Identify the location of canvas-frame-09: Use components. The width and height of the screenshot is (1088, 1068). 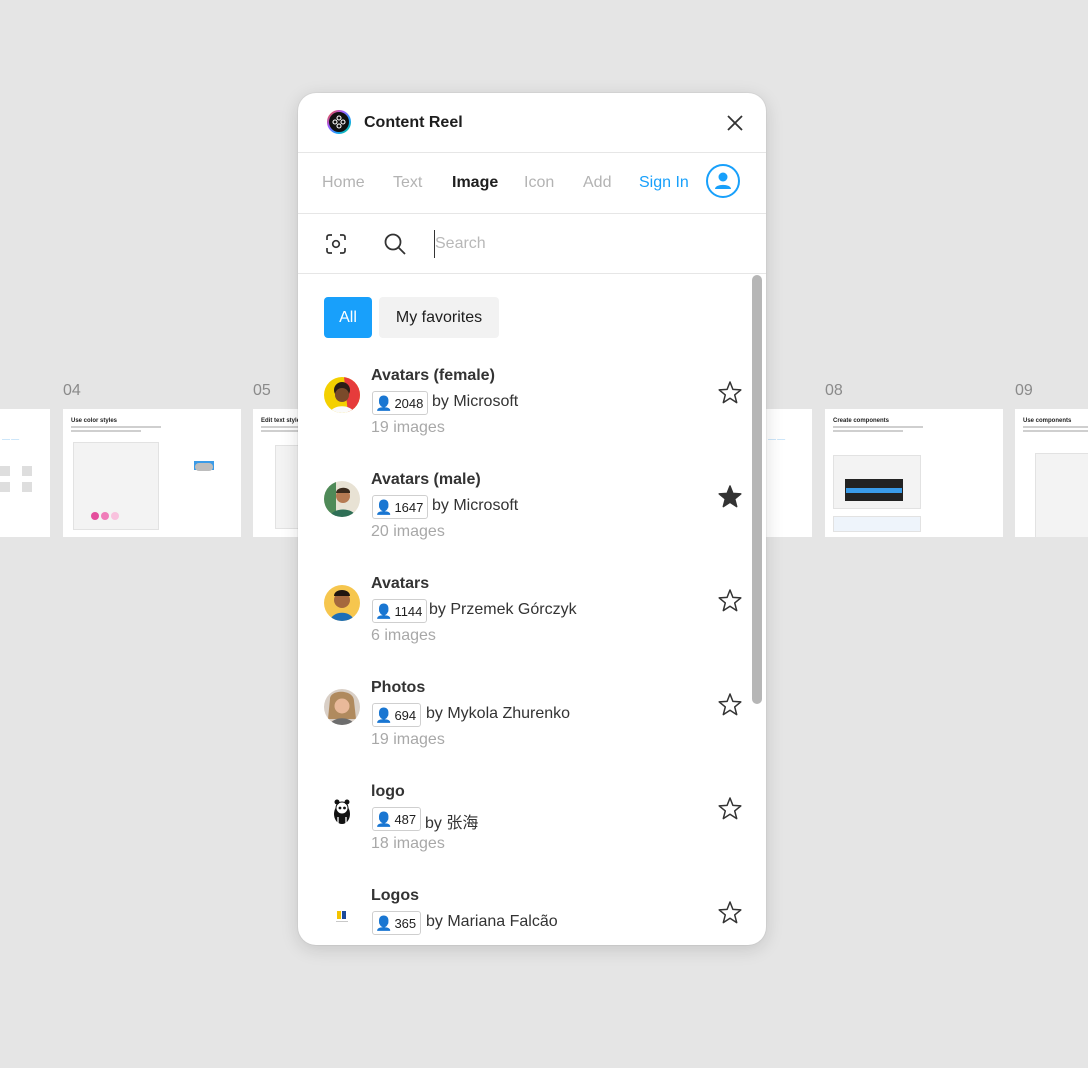
(1051, 473).